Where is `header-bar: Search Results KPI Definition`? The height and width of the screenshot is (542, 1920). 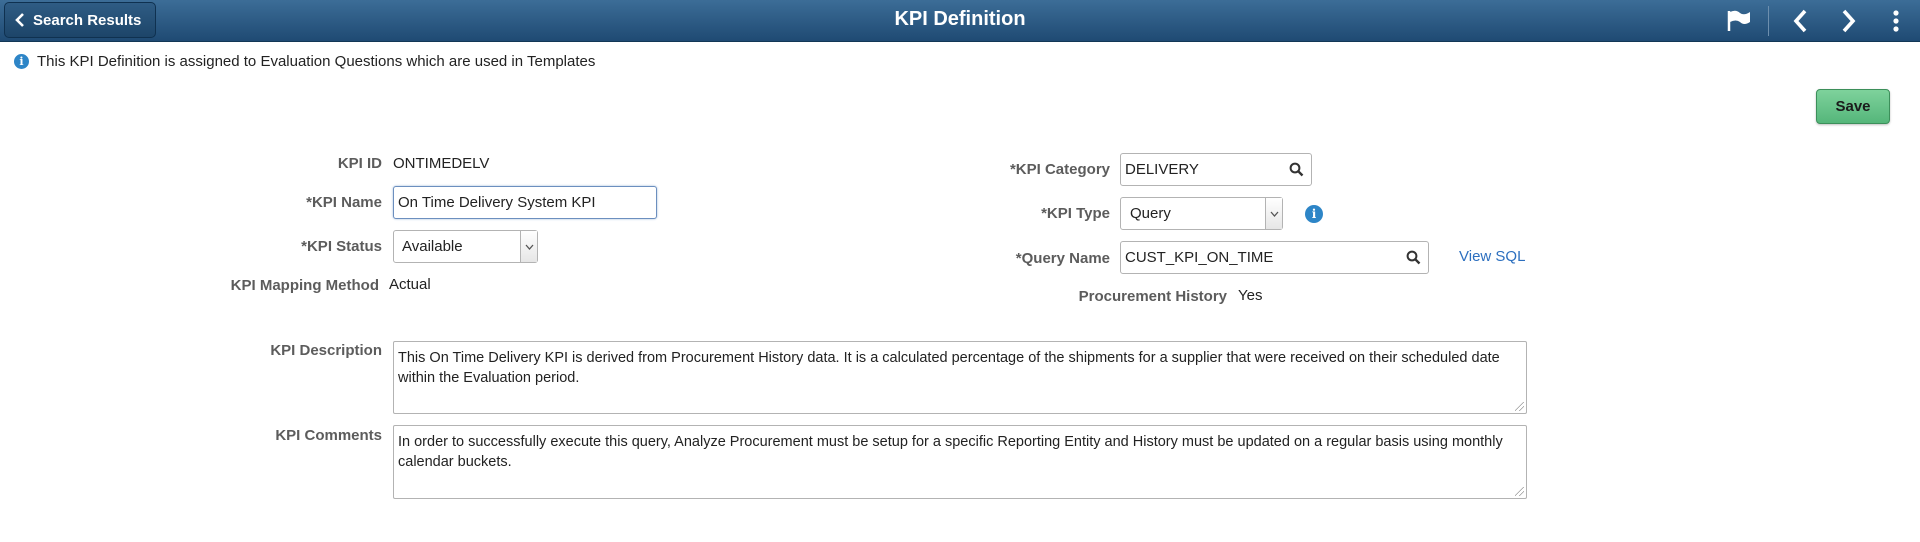 header-bar: Search Results KPI Definition is located at coordinates (960, 21).